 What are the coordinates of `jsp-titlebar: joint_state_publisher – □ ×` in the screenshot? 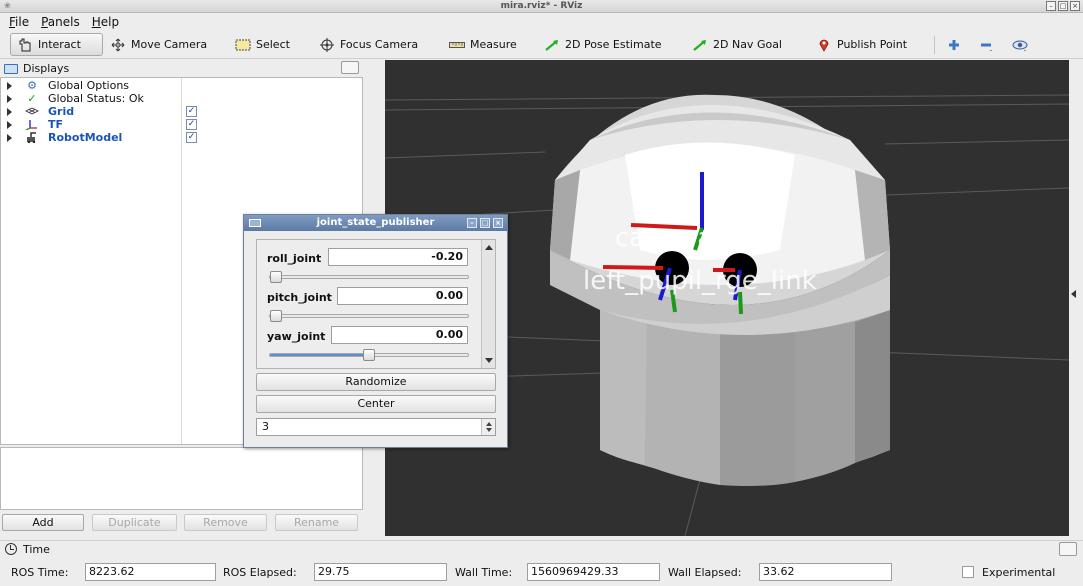 It's located at (375, 223).